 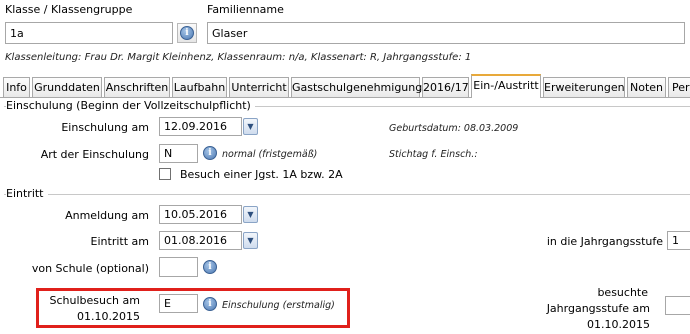 I want to click on von-schule-field, so click(x=178, y=267).